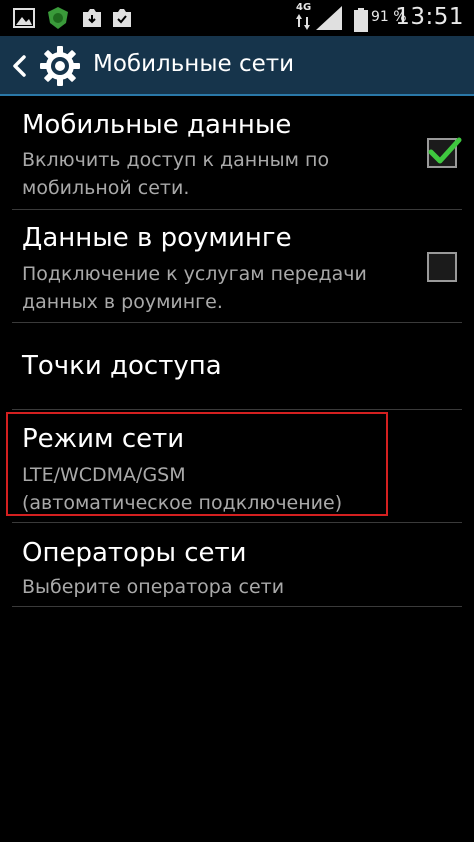 The image size is (474, 842). Describe the element at coordinates (104, 475) in the screenshot. I see `network-mode-summary-line1: LTE/WCDMA/GSM` at that location.